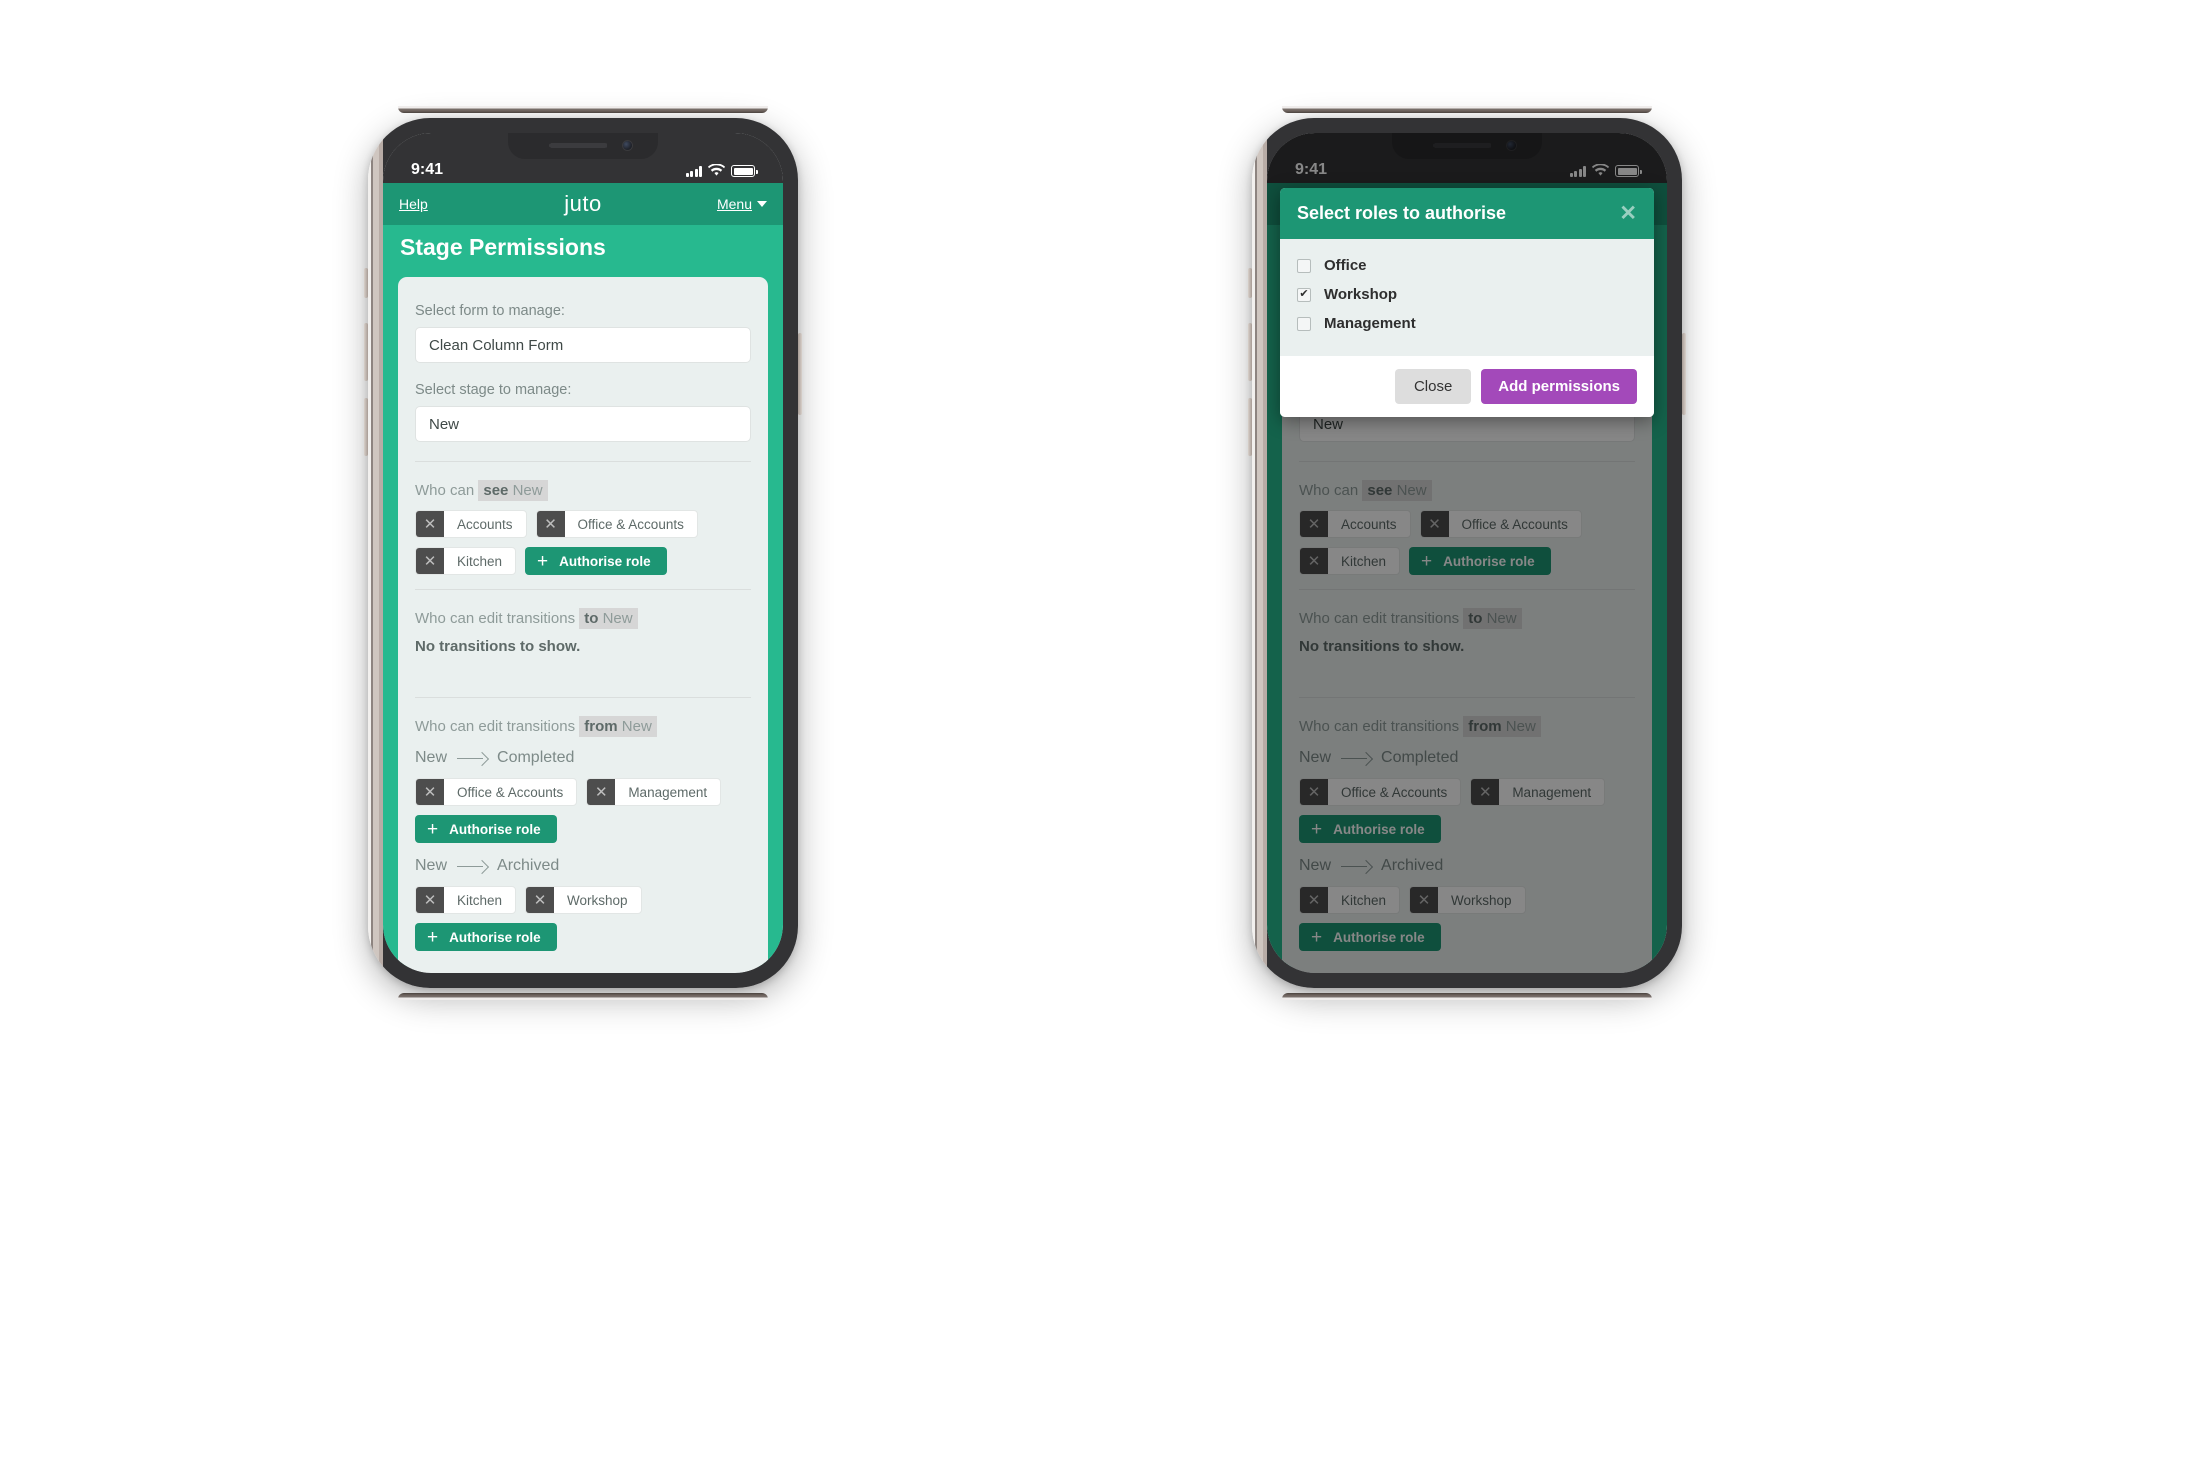 The width and height of the screenshot is (2207, 1475). Describe the element at coordinates (734, 204) in the screenshot. I see `menu-label: Menu` at that location.